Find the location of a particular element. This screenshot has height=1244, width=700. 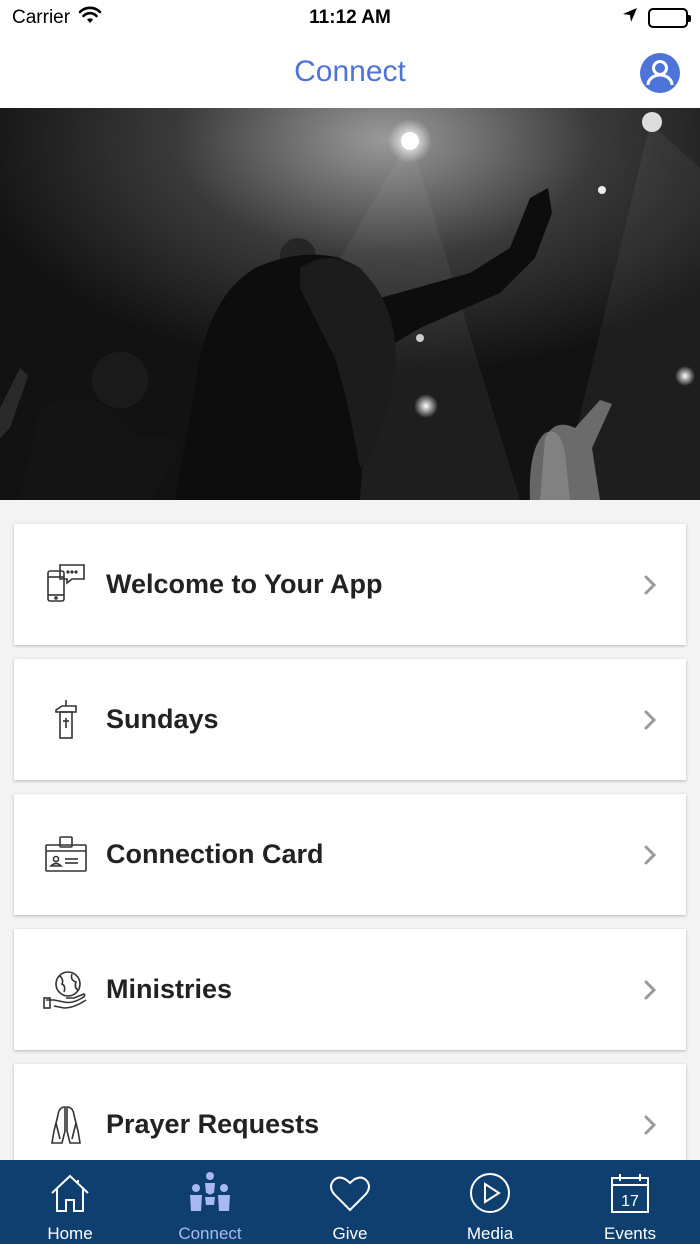

globe-hand-icon is located at coordinates (66, 990).